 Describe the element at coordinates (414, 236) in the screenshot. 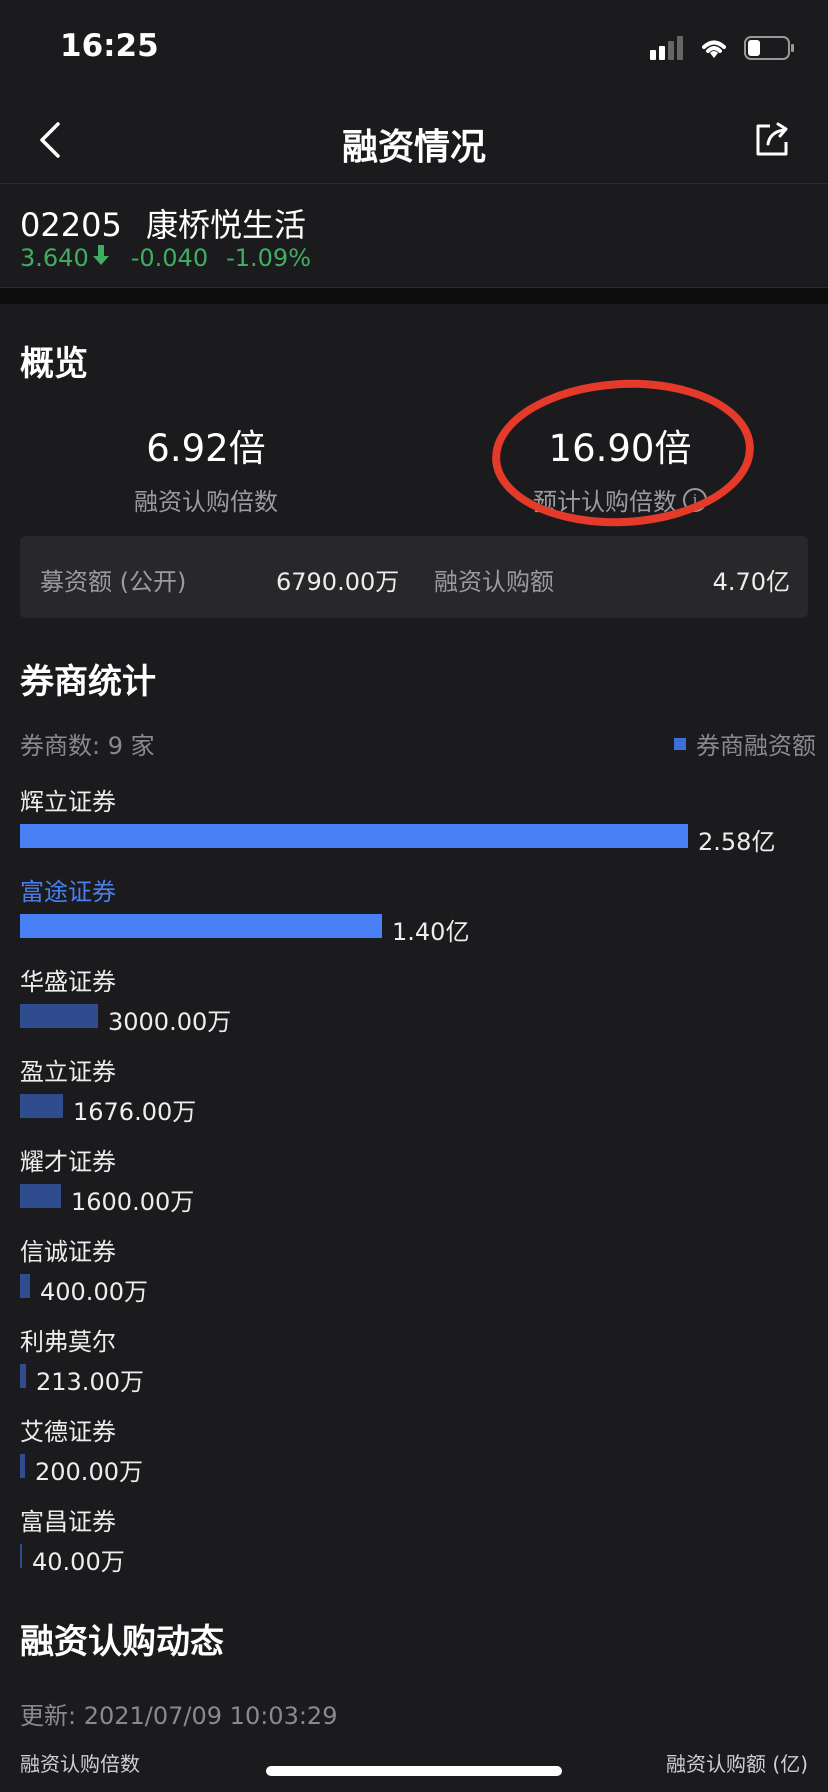

I see `stock-header: 02205 康桥悦生活 3.640 -0.040 -1.09%` at that location.